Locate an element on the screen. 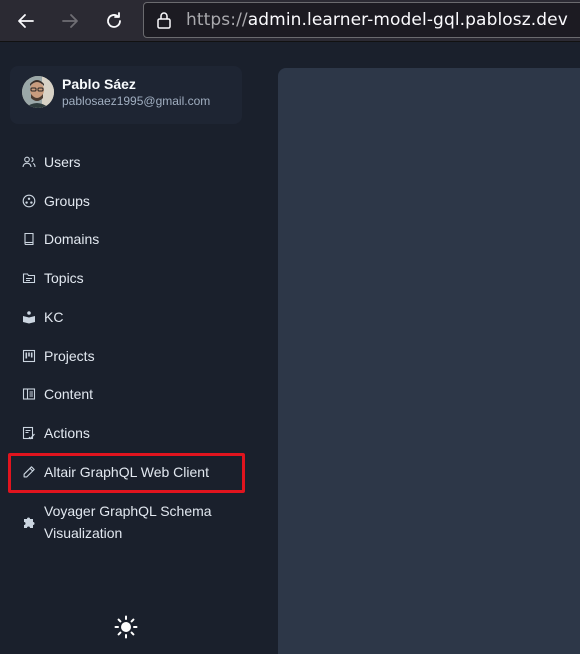  reload-button is located at coordinates (114, 21).